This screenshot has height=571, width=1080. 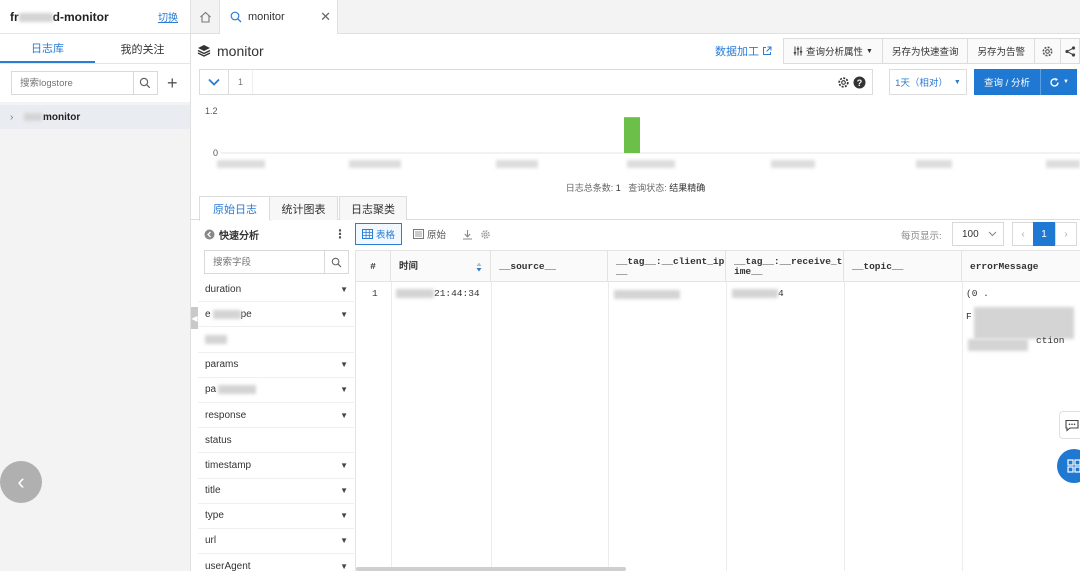 I want to click on collapse-left-icon, so click(x=209, y=234).